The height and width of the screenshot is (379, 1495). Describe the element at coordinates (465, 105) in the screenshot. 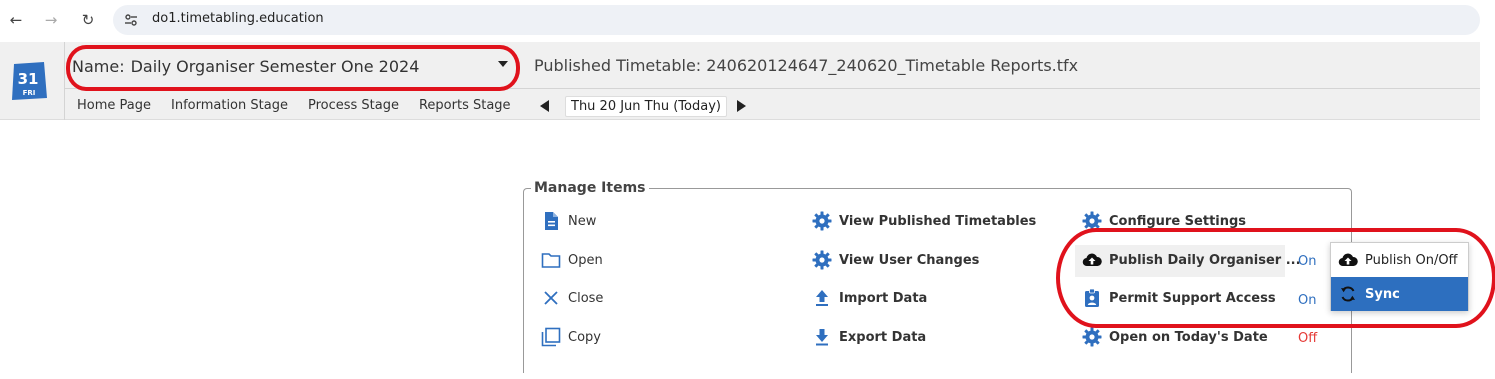

I see `tab-reports-stage: Reports Stage` at that location.